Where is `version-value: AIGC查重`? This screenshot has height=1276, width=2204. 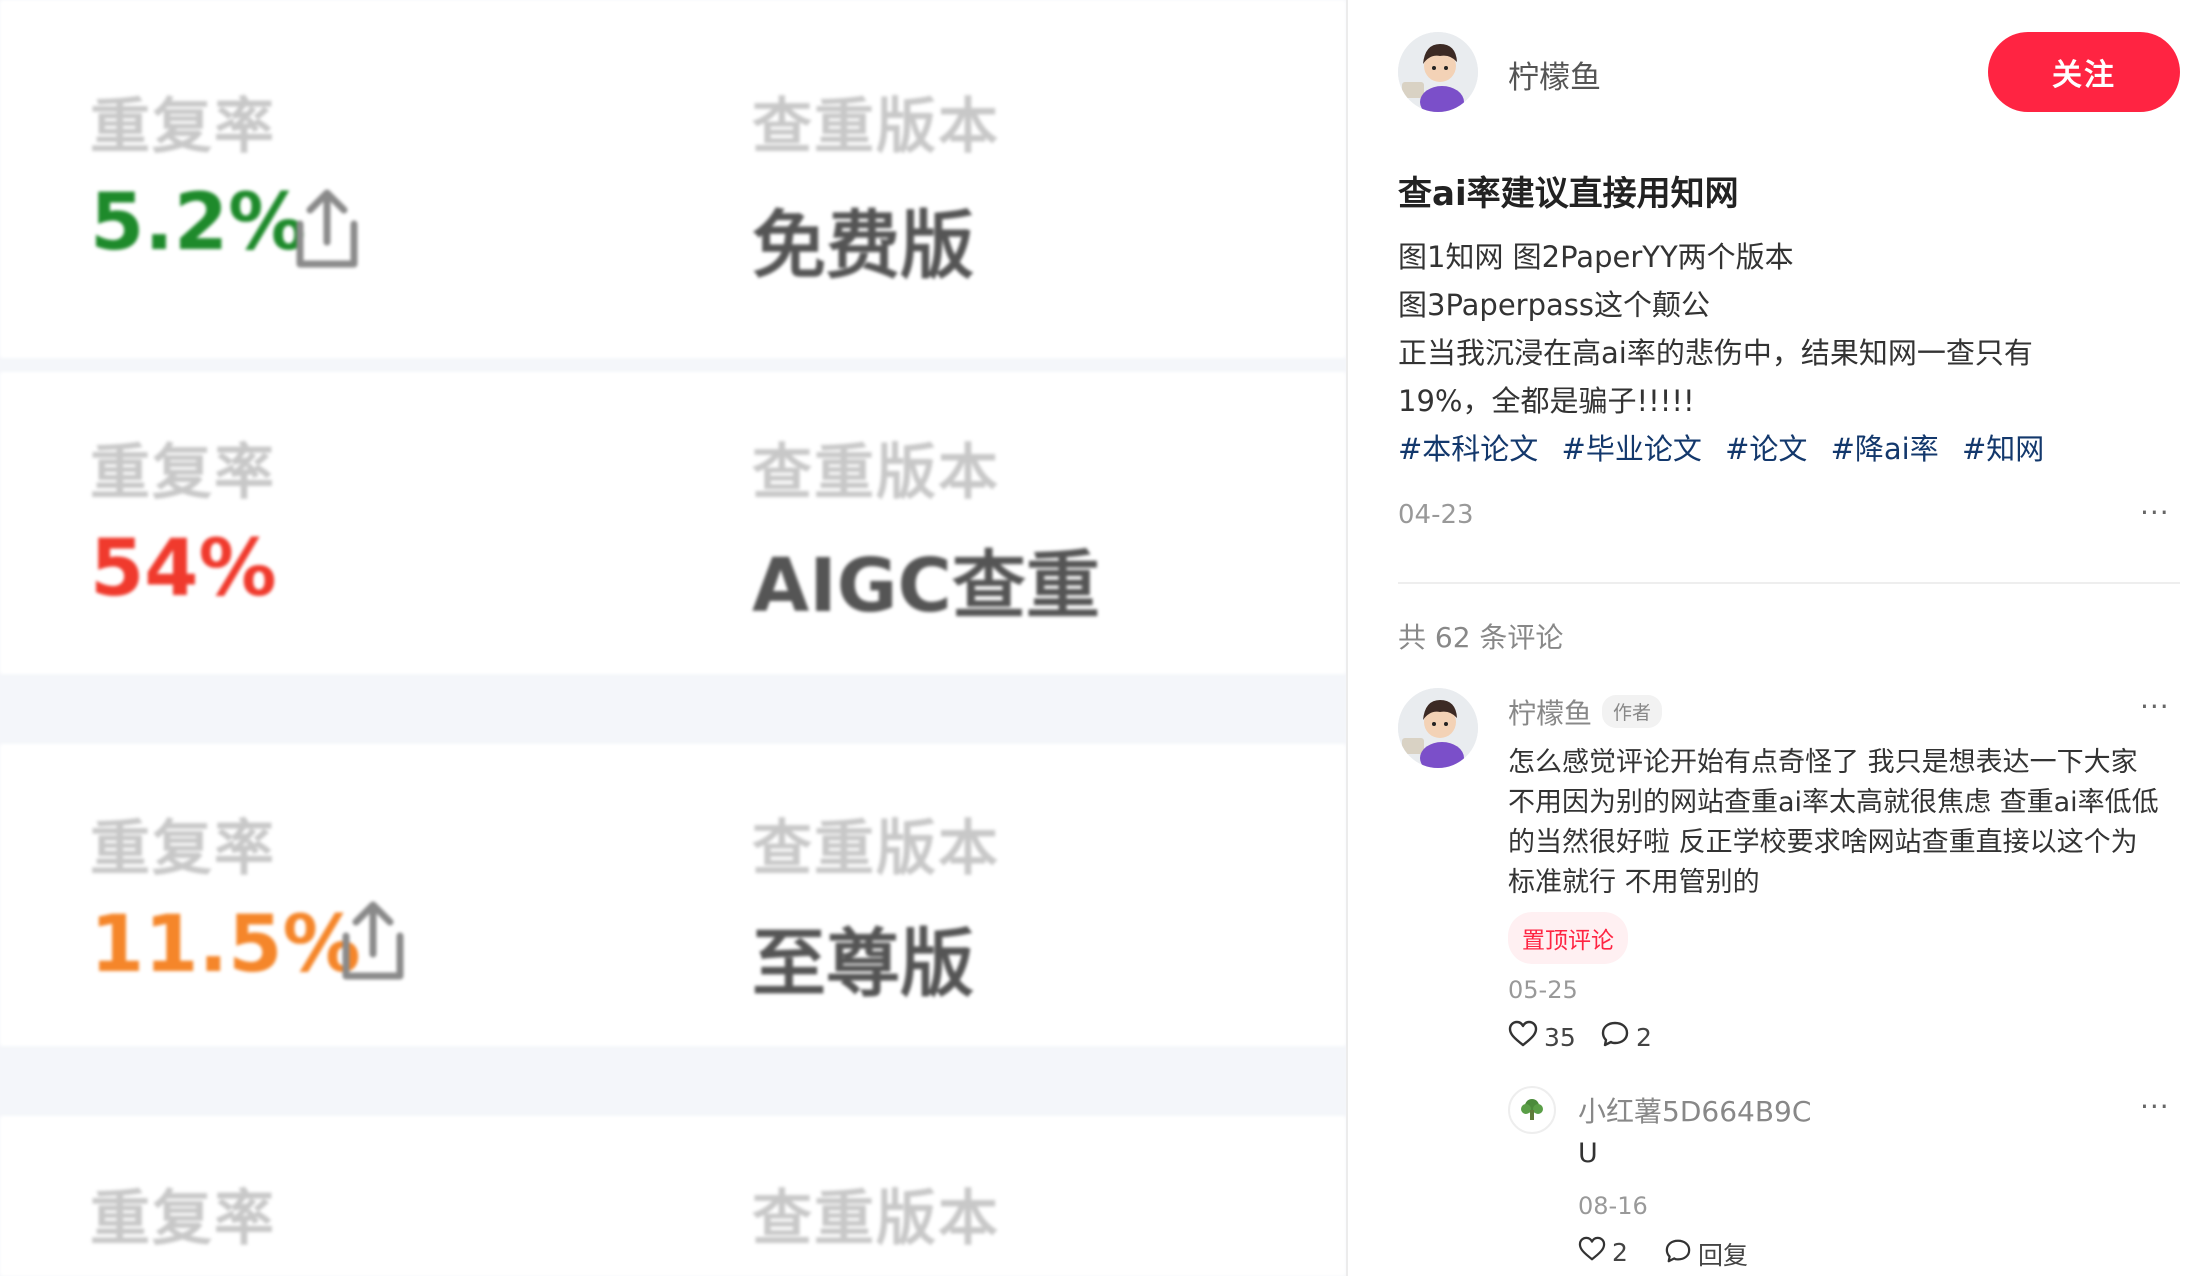
version-value: AIGC查重 is located at coordinates (926, 586).